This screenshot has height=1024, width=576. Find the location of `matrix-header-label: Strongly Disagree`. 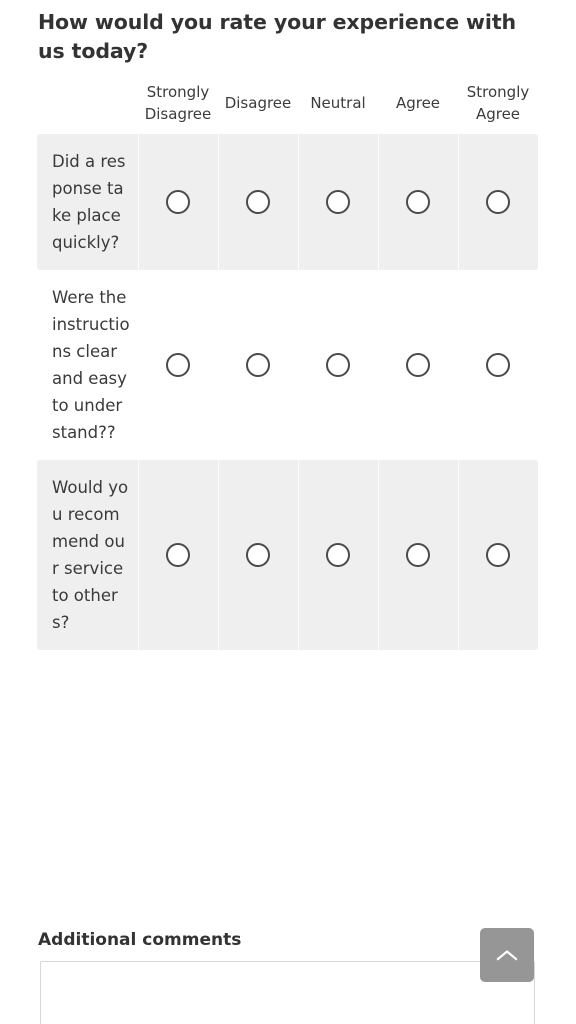

matrix-header-label: Strongly Disagree is located at coordinates (178, 103).